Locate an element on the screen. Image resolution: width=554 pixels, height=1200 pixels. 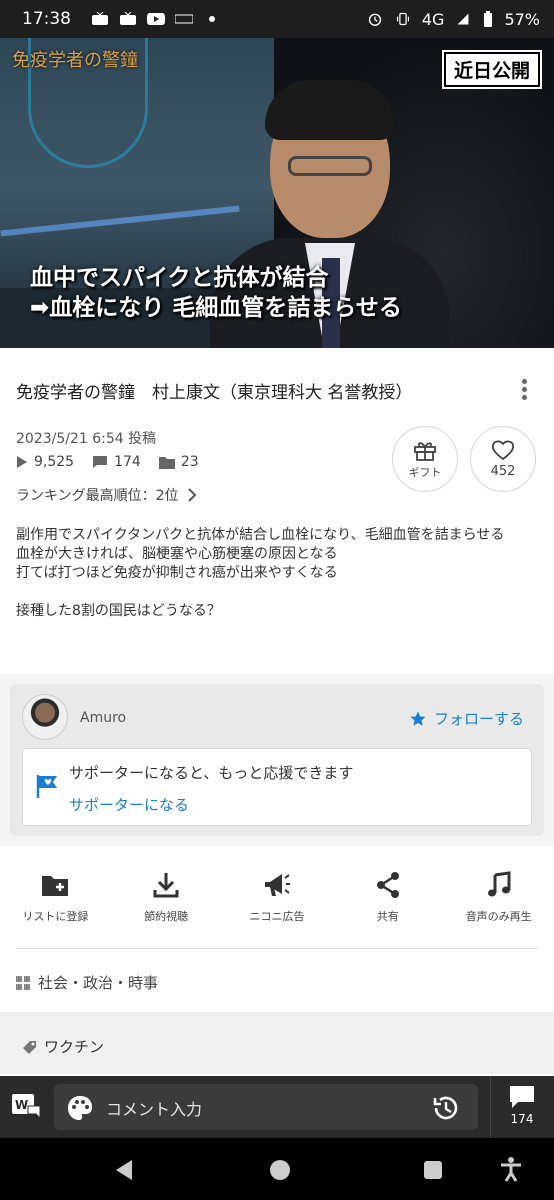
action-row: リストに登録 節約視聴 ニコニ広告 共有 音声のみ再生 is located at coordinates (277, 897).